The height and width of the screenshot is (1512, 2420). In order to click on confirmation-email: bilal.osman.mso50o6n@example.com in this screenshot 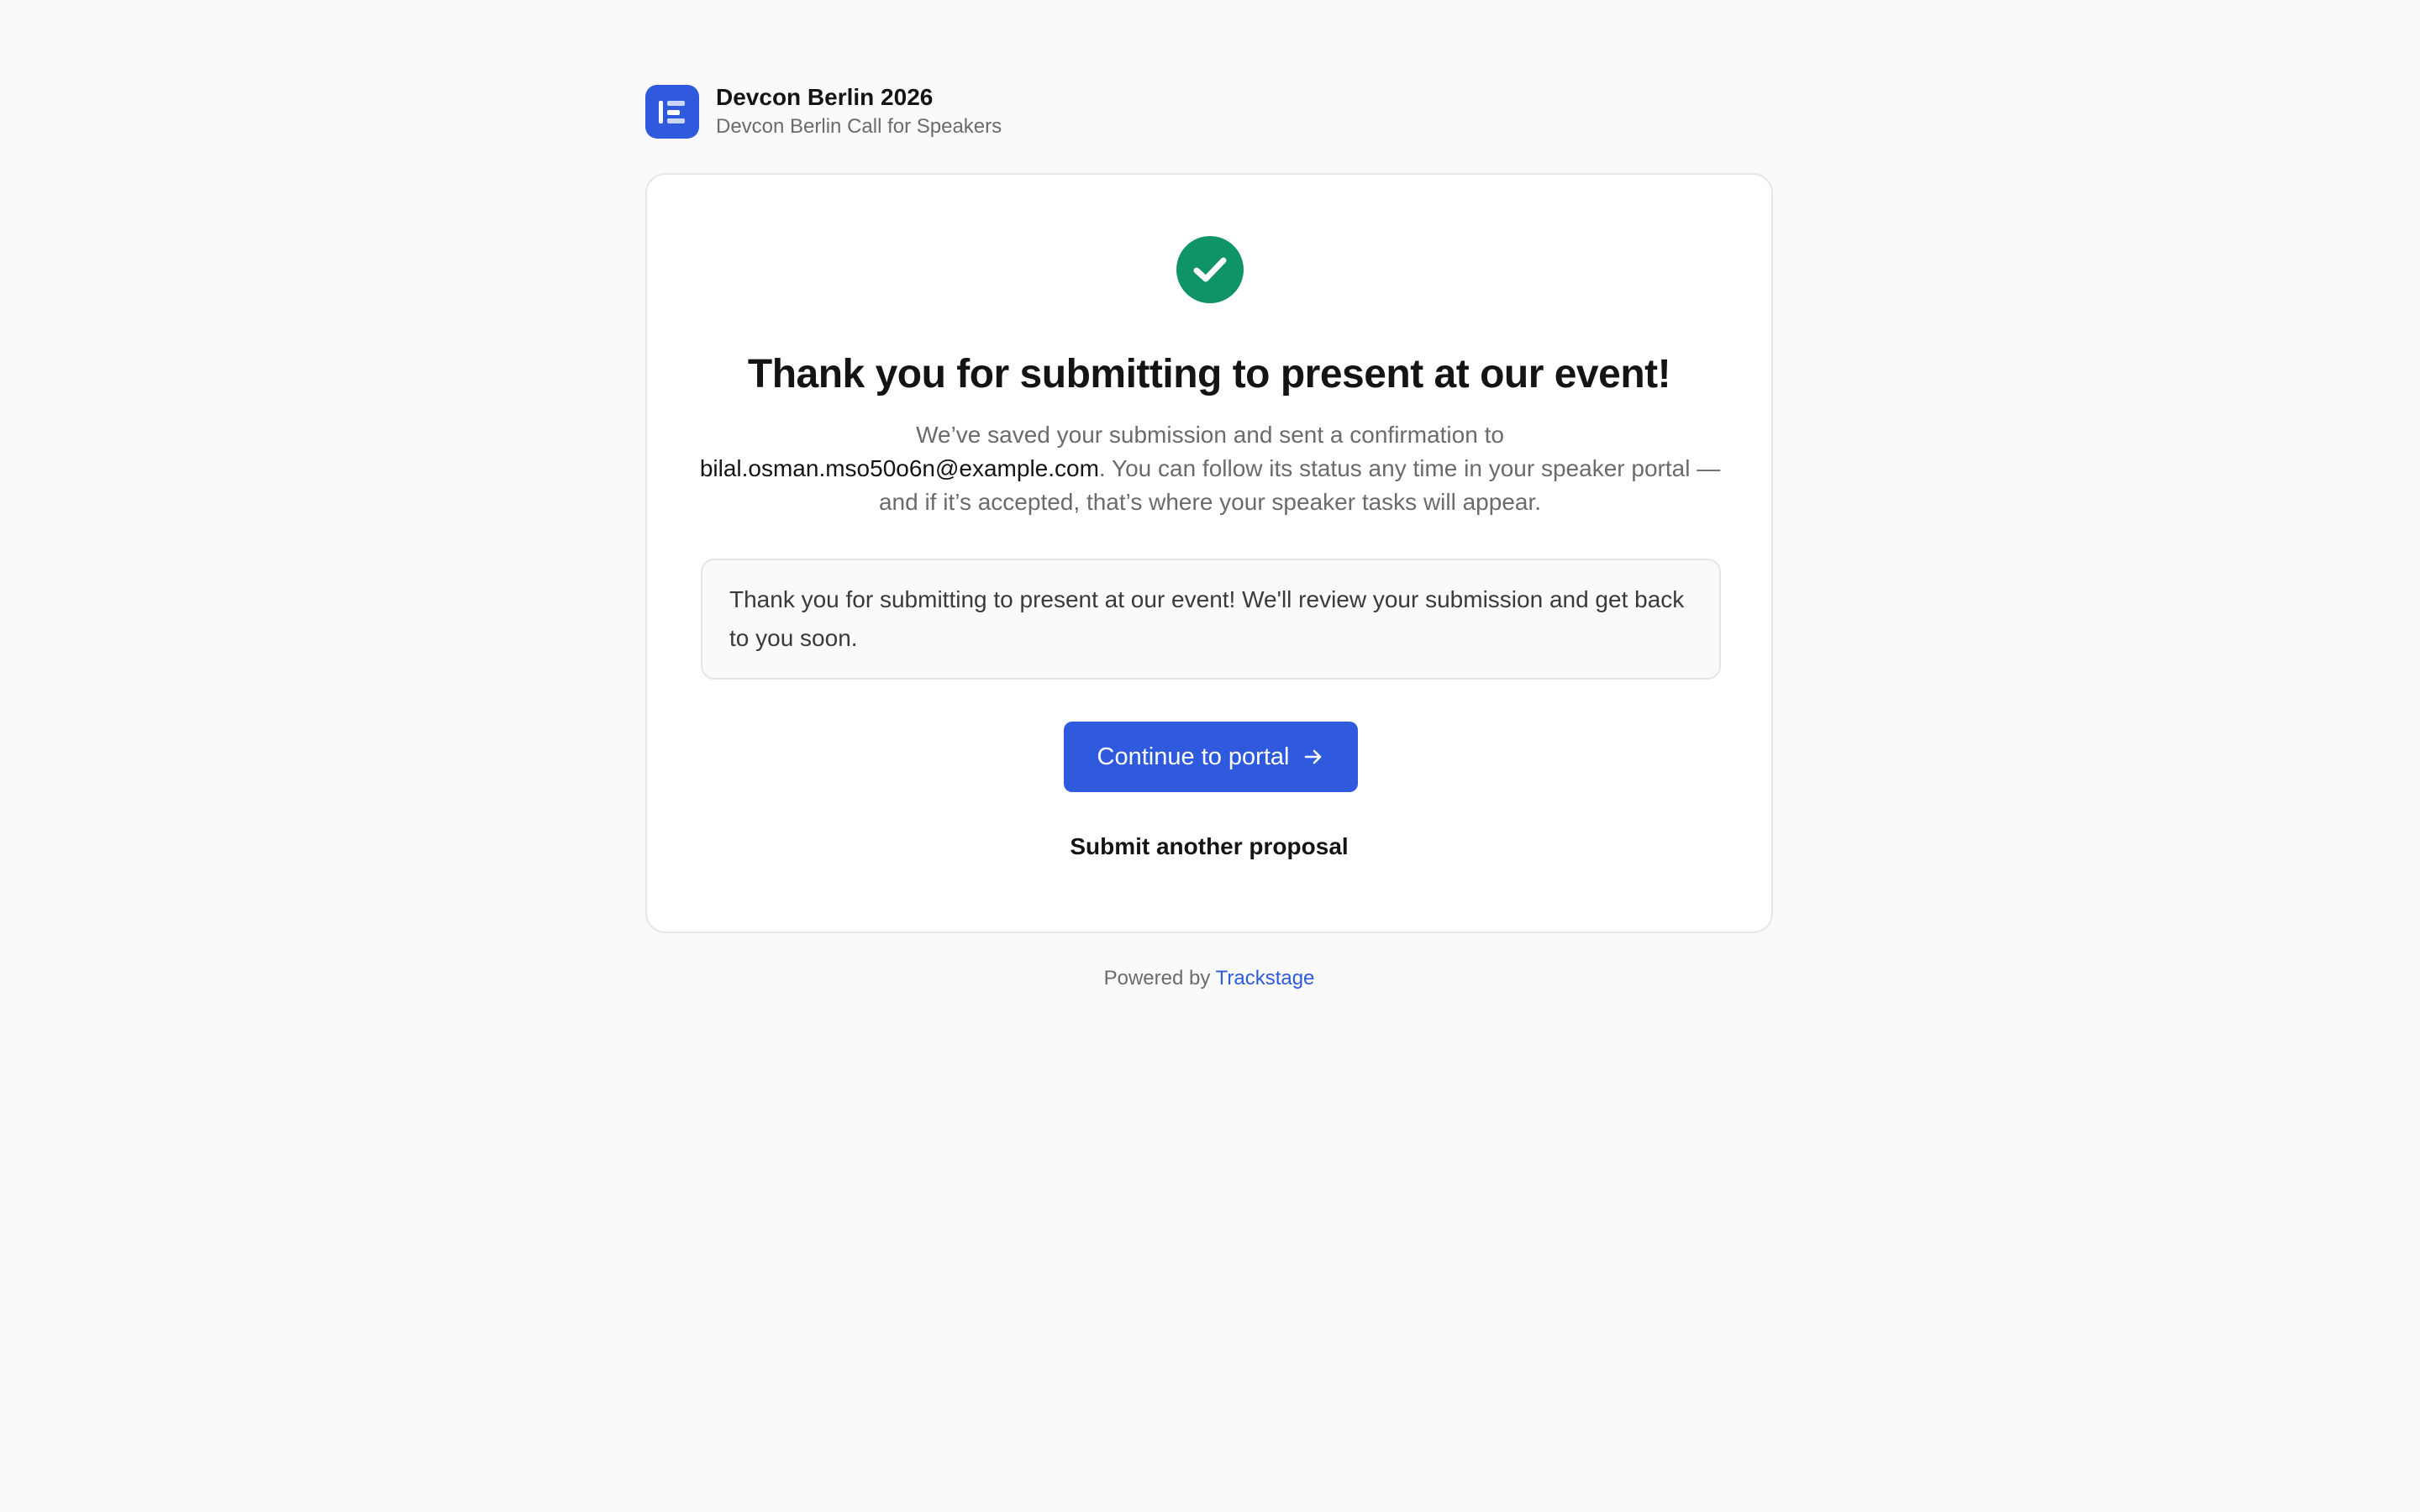, I will do `click(899, 468)`.